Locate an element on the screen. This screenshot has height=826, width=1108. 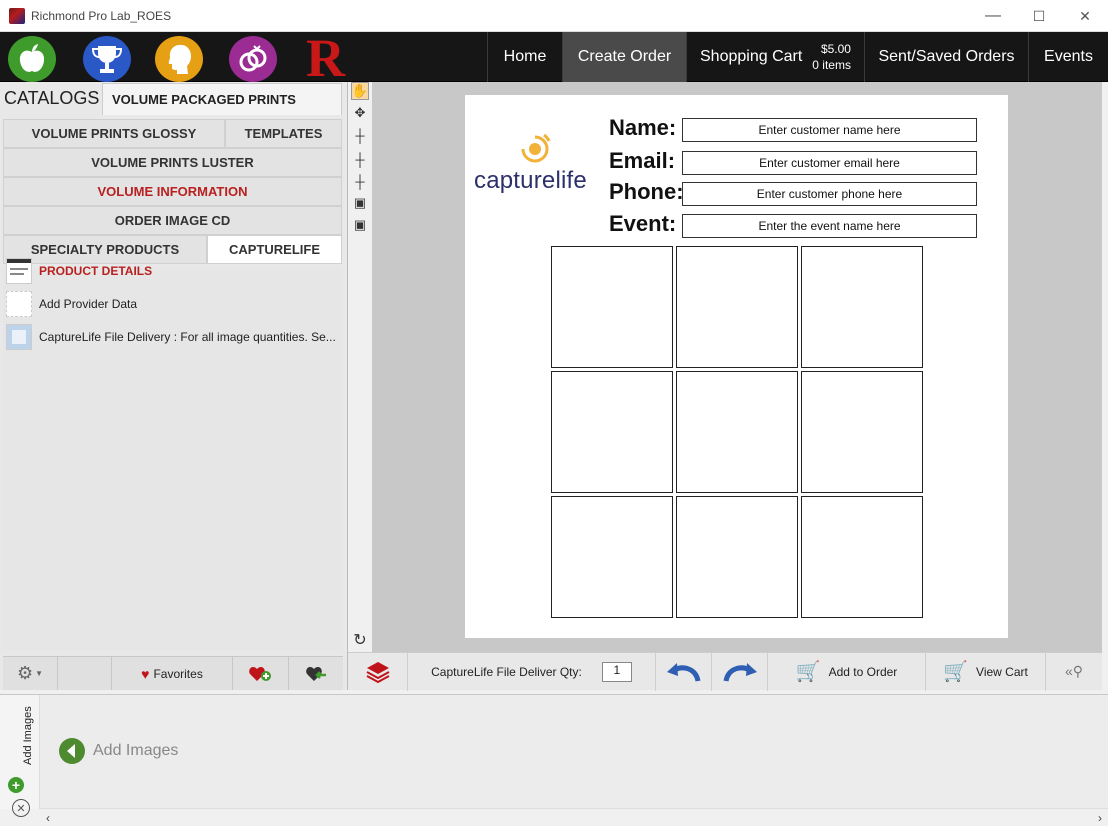
tab-volume-prints-luster: VOLUME PRINTS LUSTER is located at coordinates (172, 162).